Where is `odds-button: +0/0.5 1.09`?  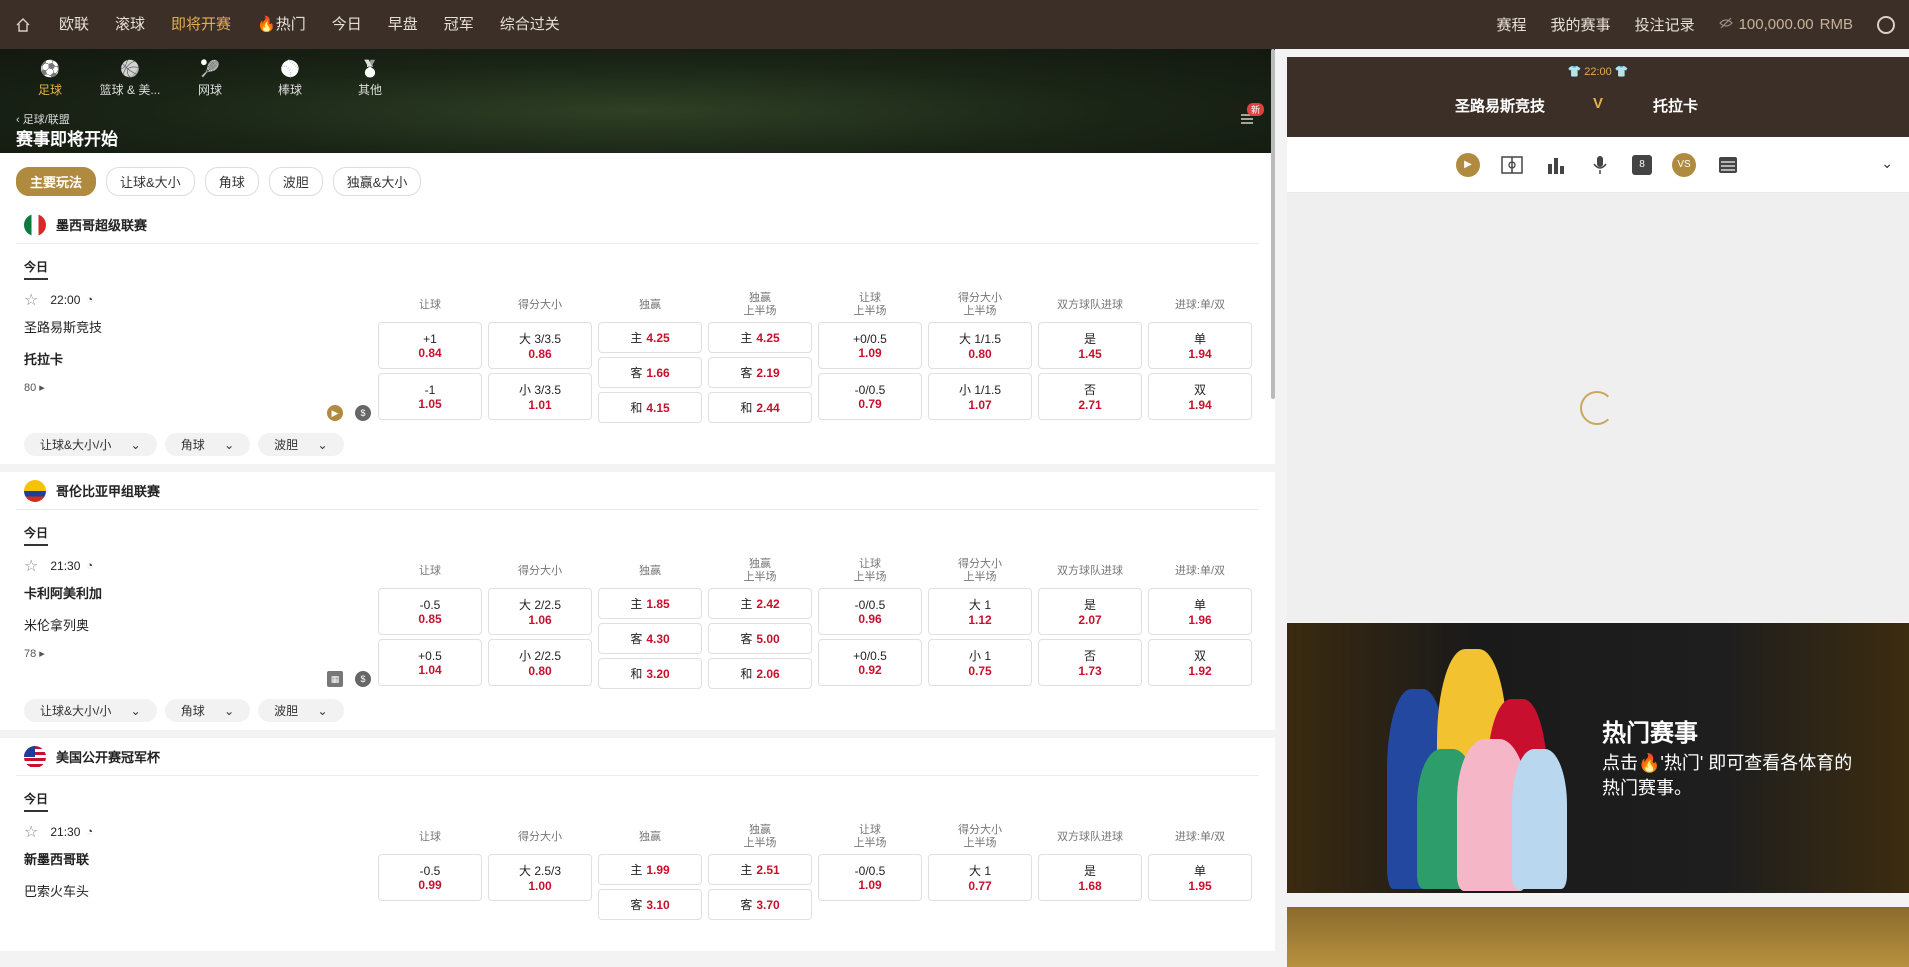 odds-button: +0/0.5 1.09 is located at coordinates (870, 345).